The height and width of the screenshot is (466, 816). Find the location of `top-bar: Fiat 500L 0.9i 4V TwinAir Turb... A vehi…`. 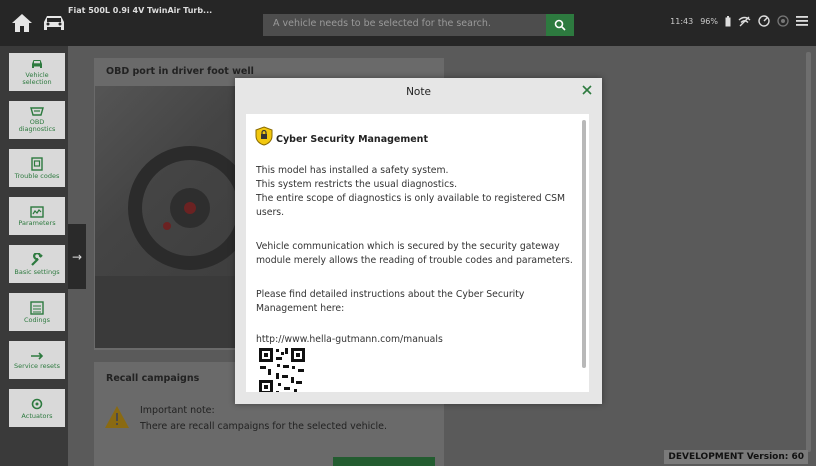

top-bar: Fiat 500L 0.9i 4V TwinAir Turb... A vehi… is located at coordinates (408, 23).